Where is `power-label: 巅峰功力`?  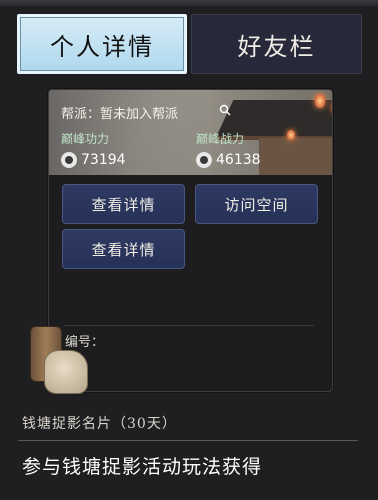 power-label: 巅峰功力 is located at coordinates (85, 139).